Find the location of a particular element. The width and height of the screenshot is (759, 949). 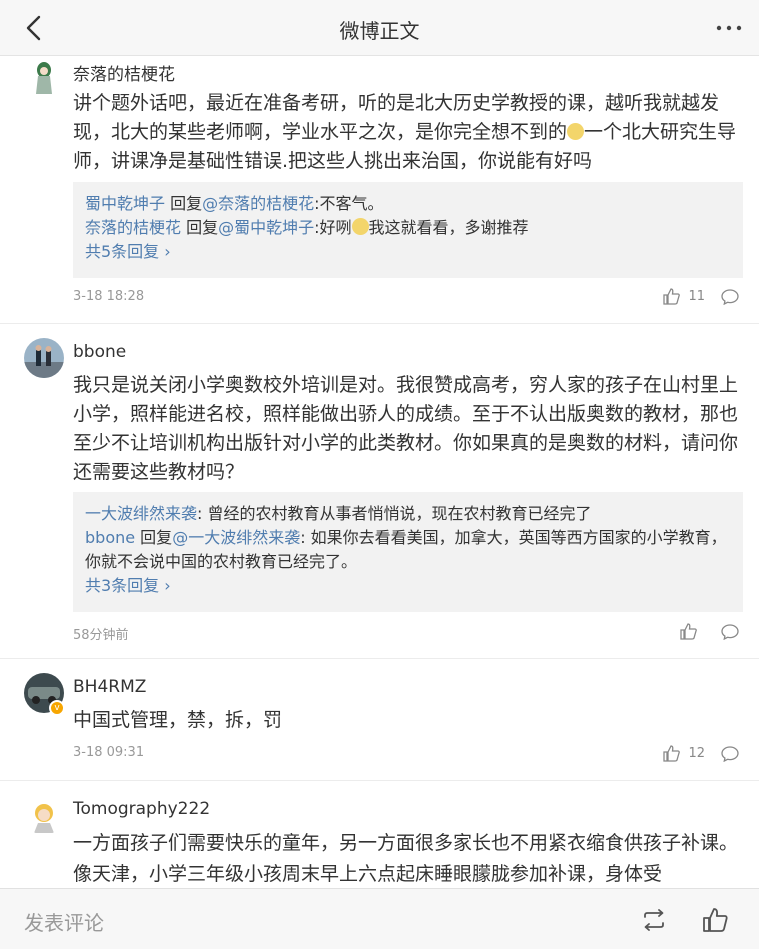

reply-author: 奈落的桔梗花 is located at coordinates (133, 227).